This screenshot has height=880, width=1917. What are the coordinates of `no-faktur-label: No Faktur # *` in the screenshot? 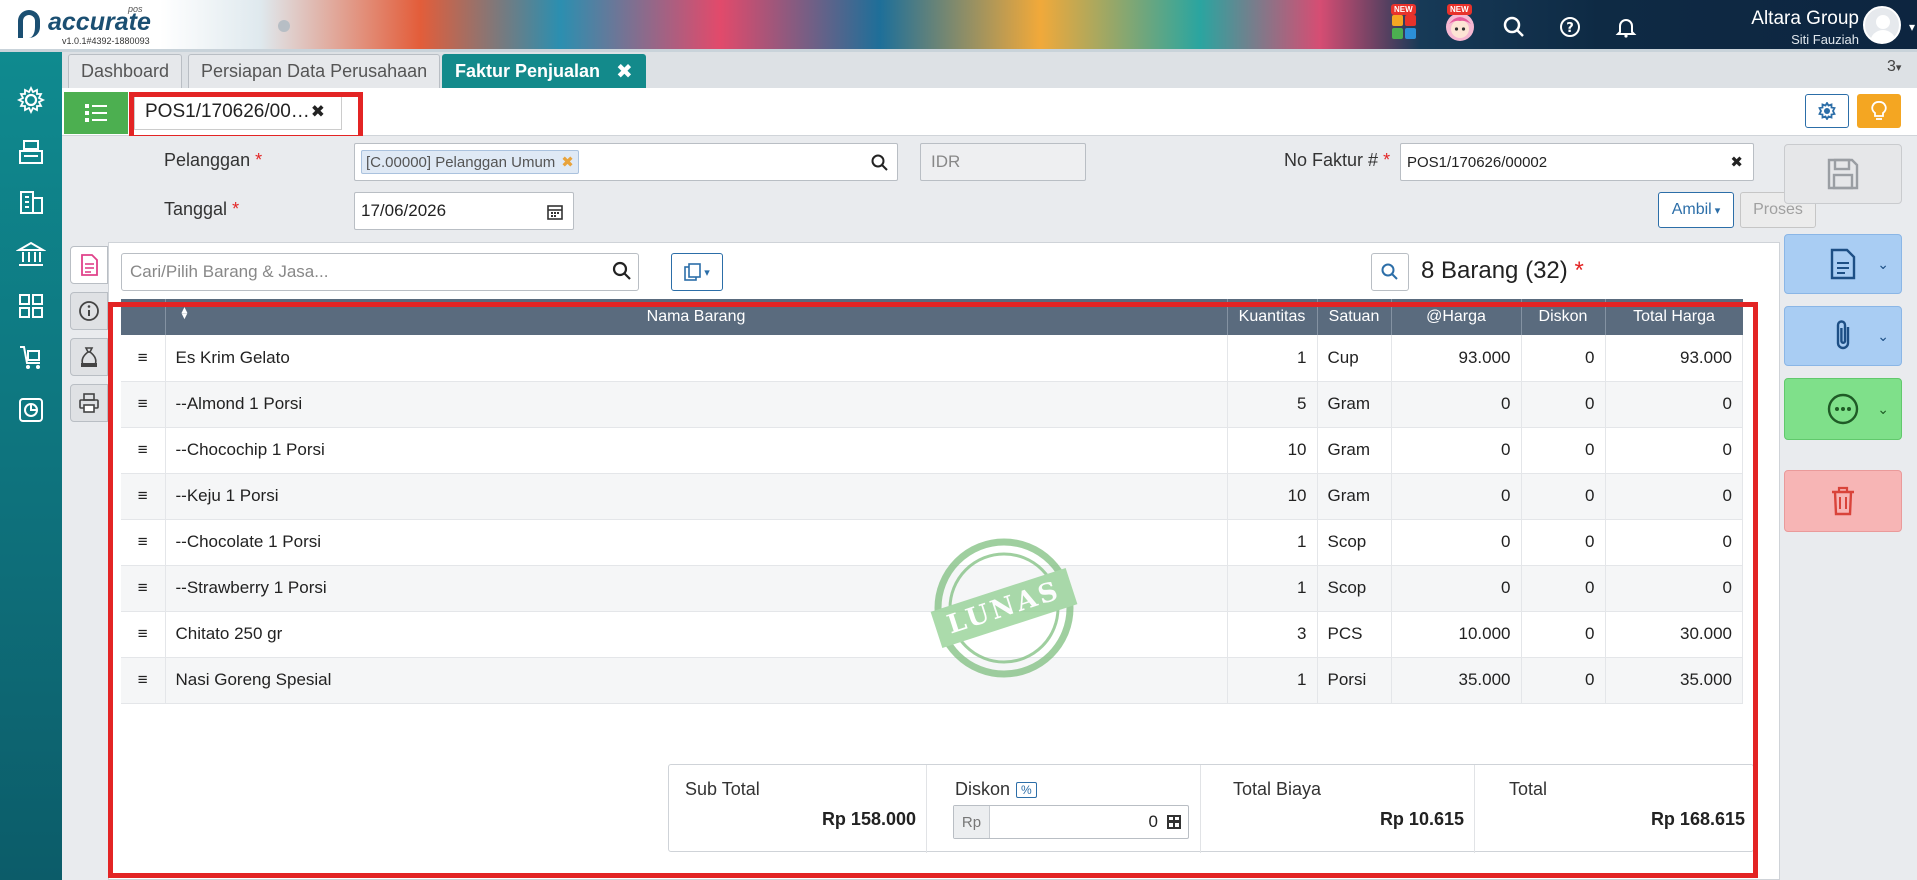 It's located at (1337, 160).